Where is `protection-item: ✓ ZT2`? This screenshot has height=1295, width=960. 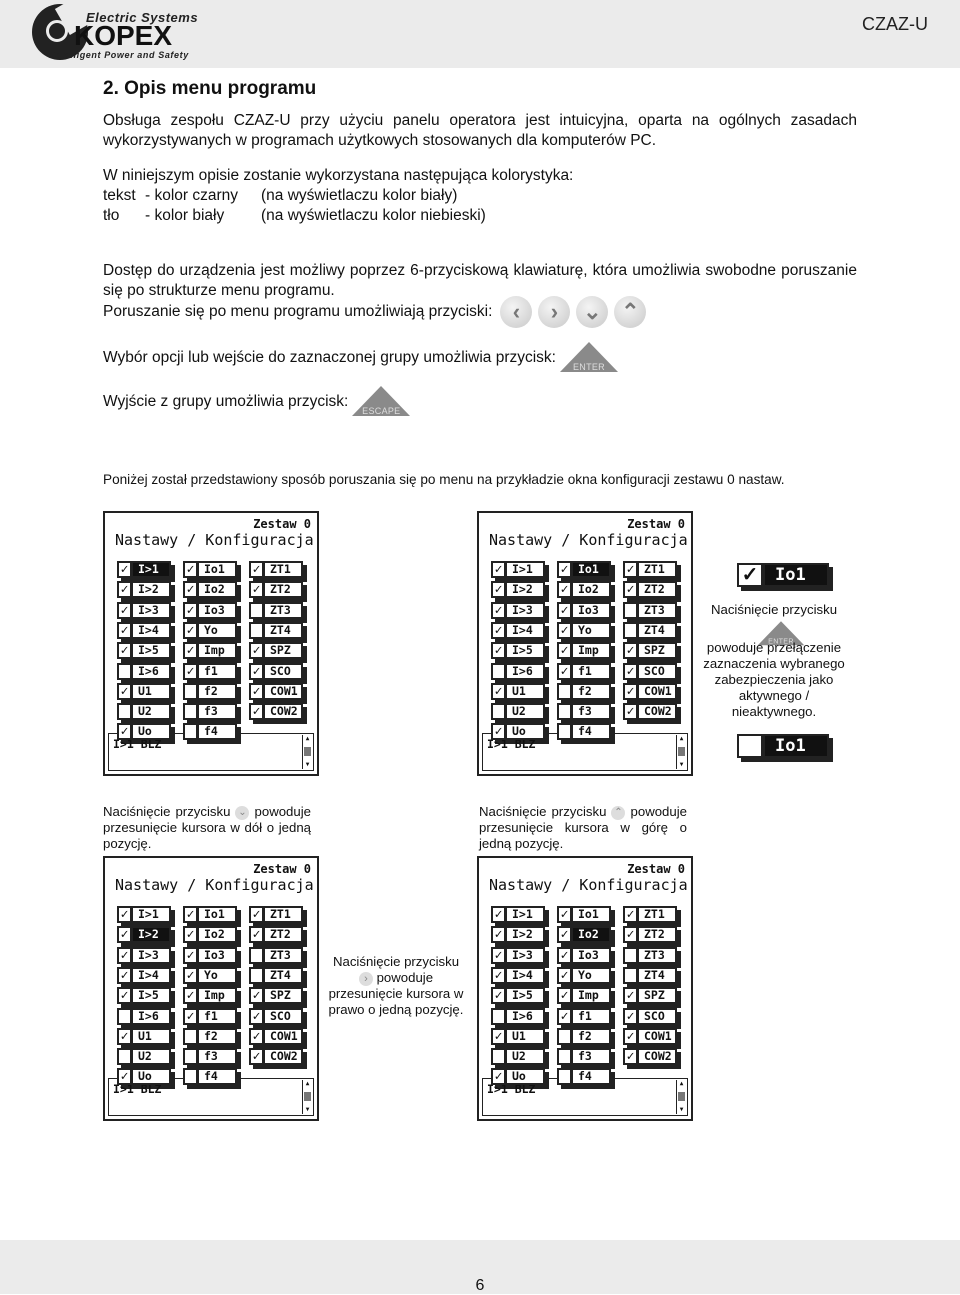 protection-item: ✓ ZT2 is located at coordinates (652, 937).